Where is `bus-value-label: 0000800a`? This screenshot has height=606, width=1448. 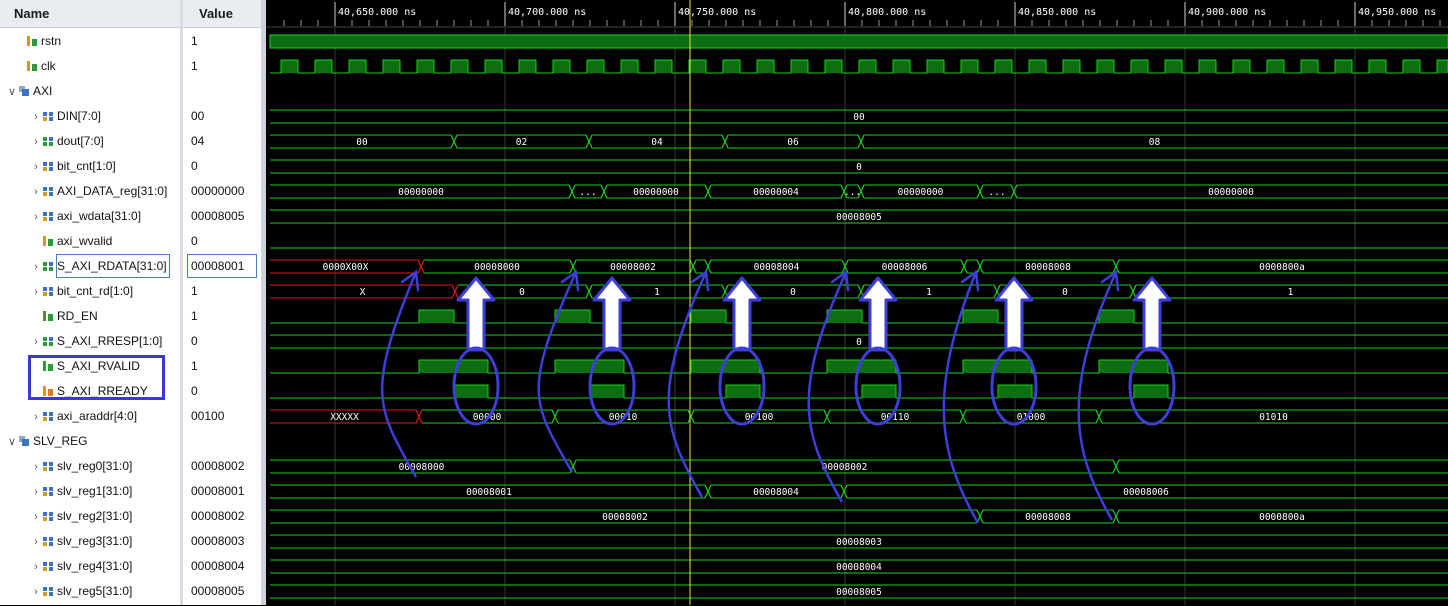 bus-value-label: 0000800a is located at coordinates (1282, 267).